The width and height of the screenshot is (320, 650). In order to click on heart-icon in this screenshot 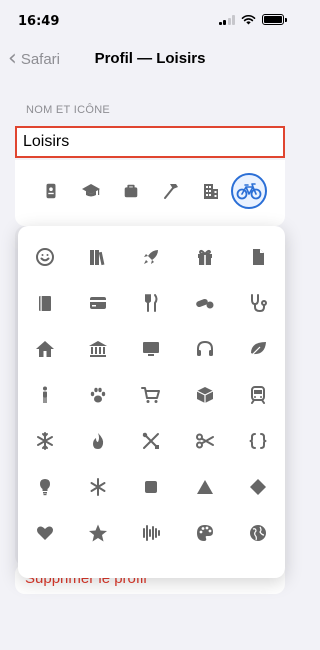, I will do `click(44, 533)`.